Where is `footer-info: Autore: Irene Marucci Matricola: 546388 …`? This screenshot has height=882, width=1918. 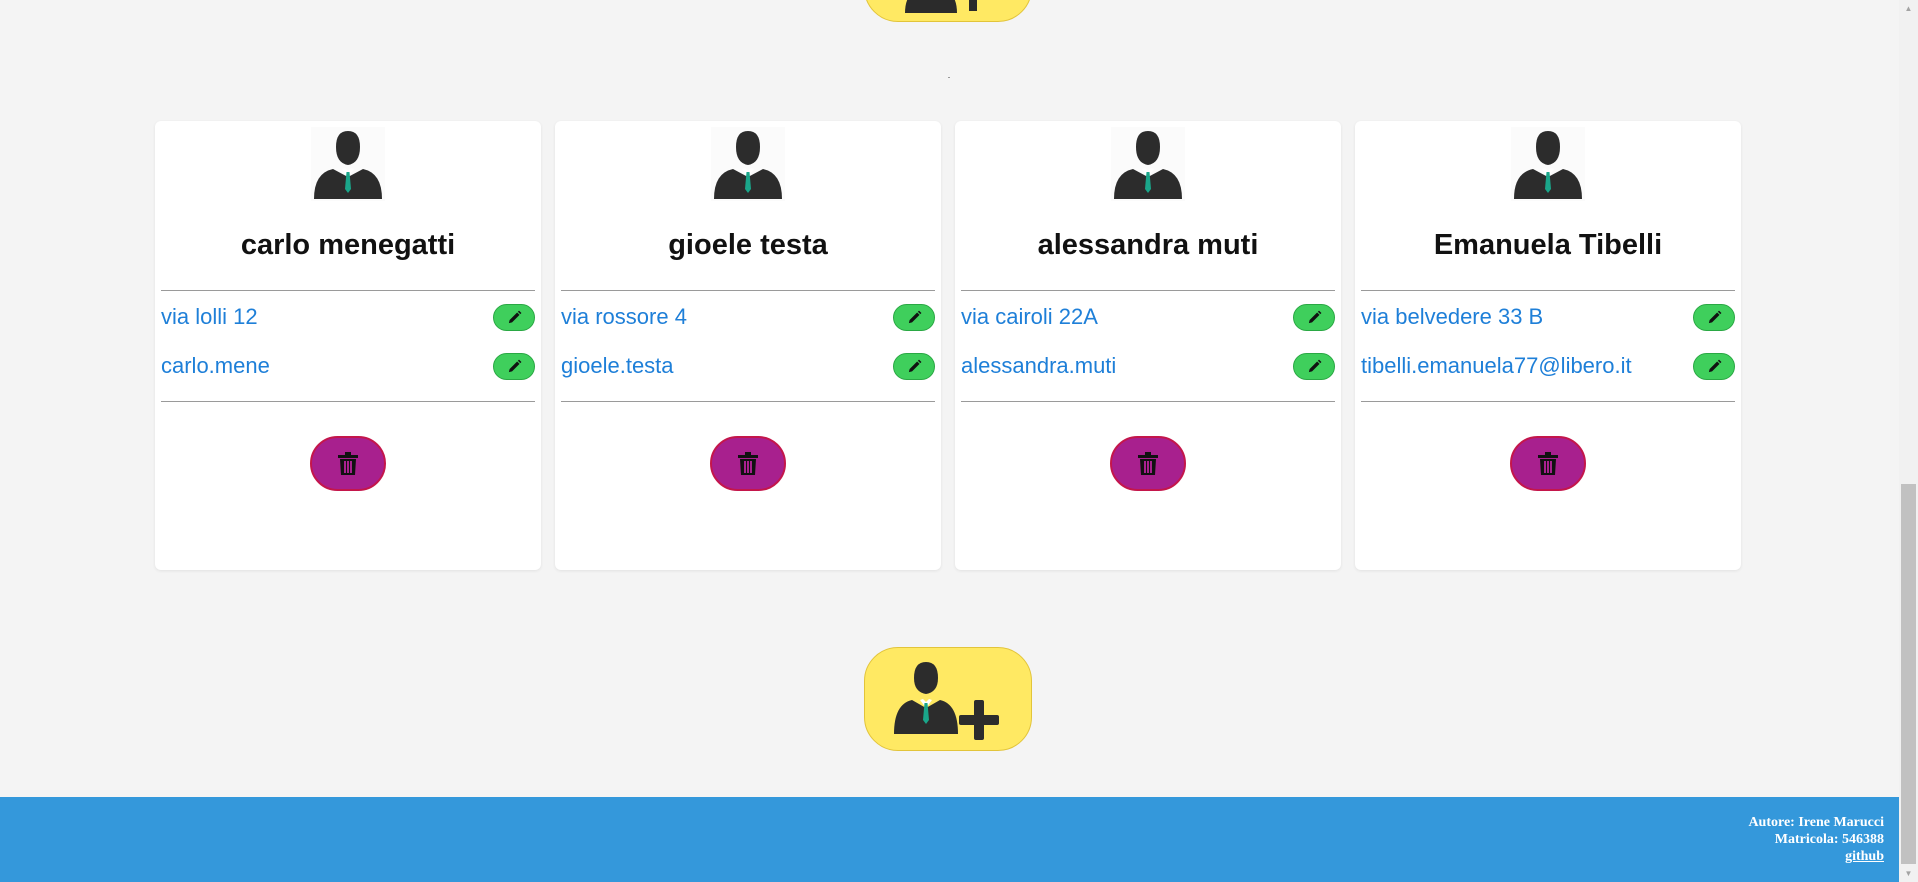 footer-info: Autore: Irene Marucci Matricola: 546388 … is located at coordinates (1816, 839).